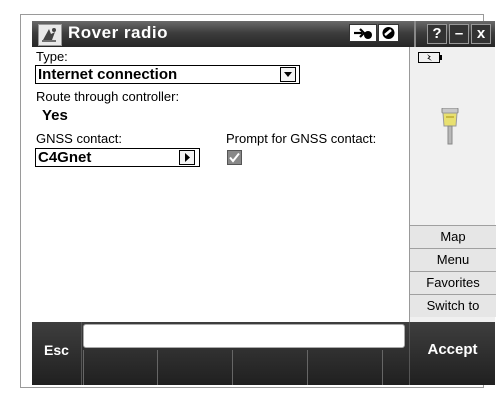 This screenshot has width=496, height=400. I want to click on battery-tip, so click(441, 57).